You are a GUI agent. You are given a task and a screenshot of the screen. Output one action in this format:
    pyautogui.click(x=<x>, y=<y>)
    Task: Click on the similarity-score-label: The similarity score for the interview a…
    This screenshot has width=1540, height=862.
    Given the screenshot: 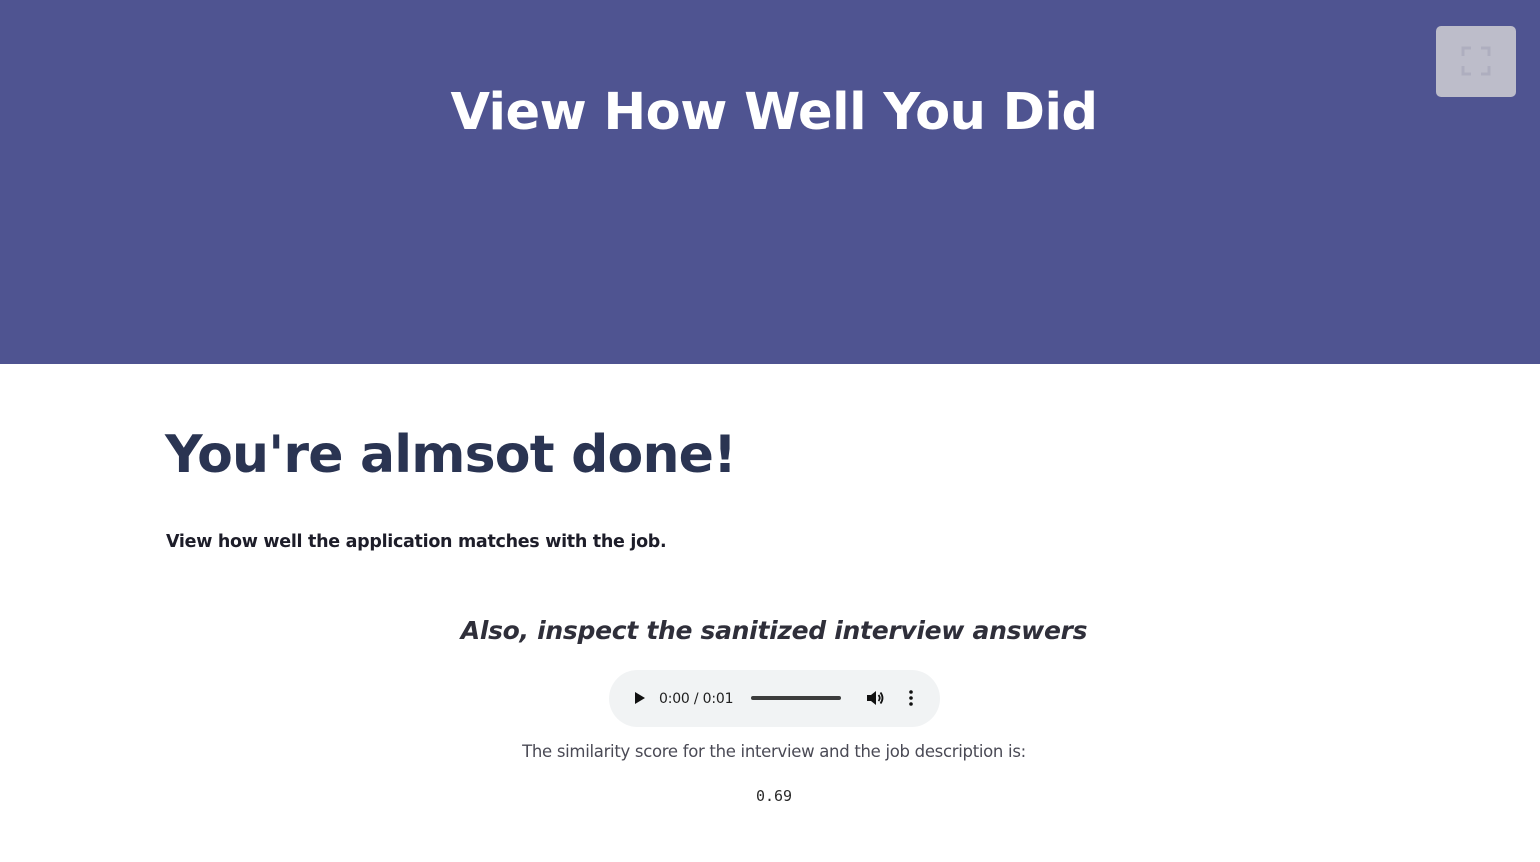 What is the action you would take?
    pyautogui.click(x=774, y=751)
    